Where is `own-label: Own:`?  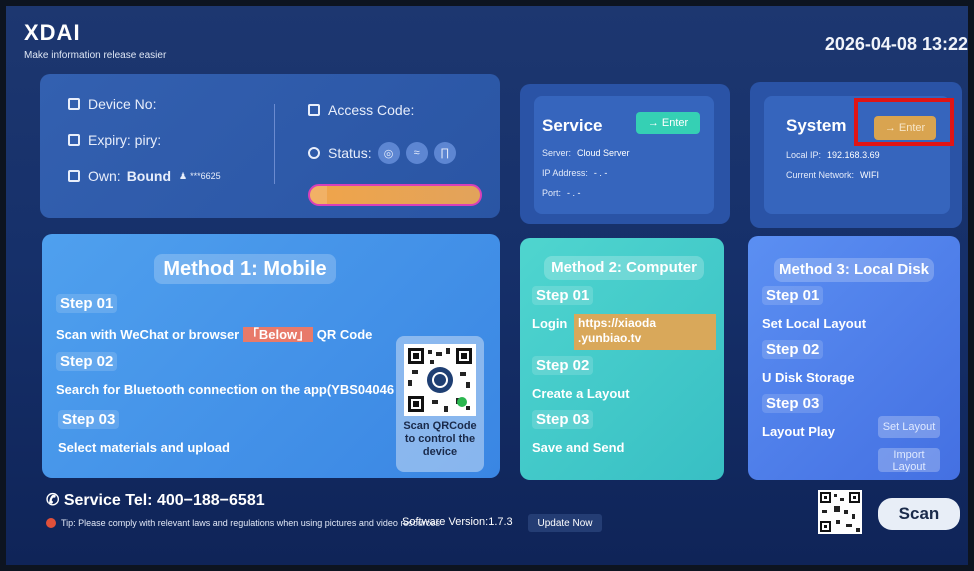 own-label: Own: is located at coordinates (104, 176).